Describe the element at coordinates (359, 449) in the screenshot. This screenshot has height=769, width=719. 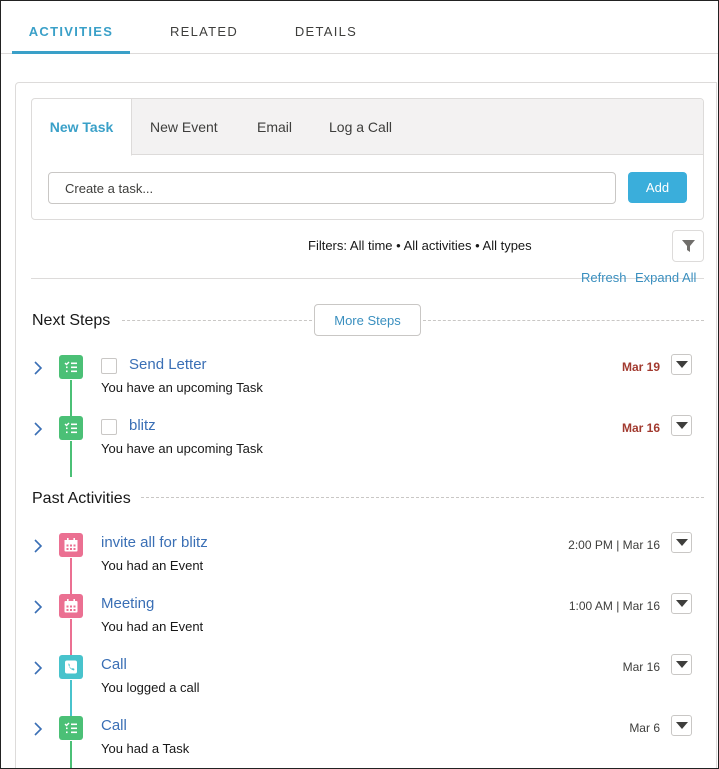
I see `list-item: blitz You have an upcoming Task Mar 16` at that location.